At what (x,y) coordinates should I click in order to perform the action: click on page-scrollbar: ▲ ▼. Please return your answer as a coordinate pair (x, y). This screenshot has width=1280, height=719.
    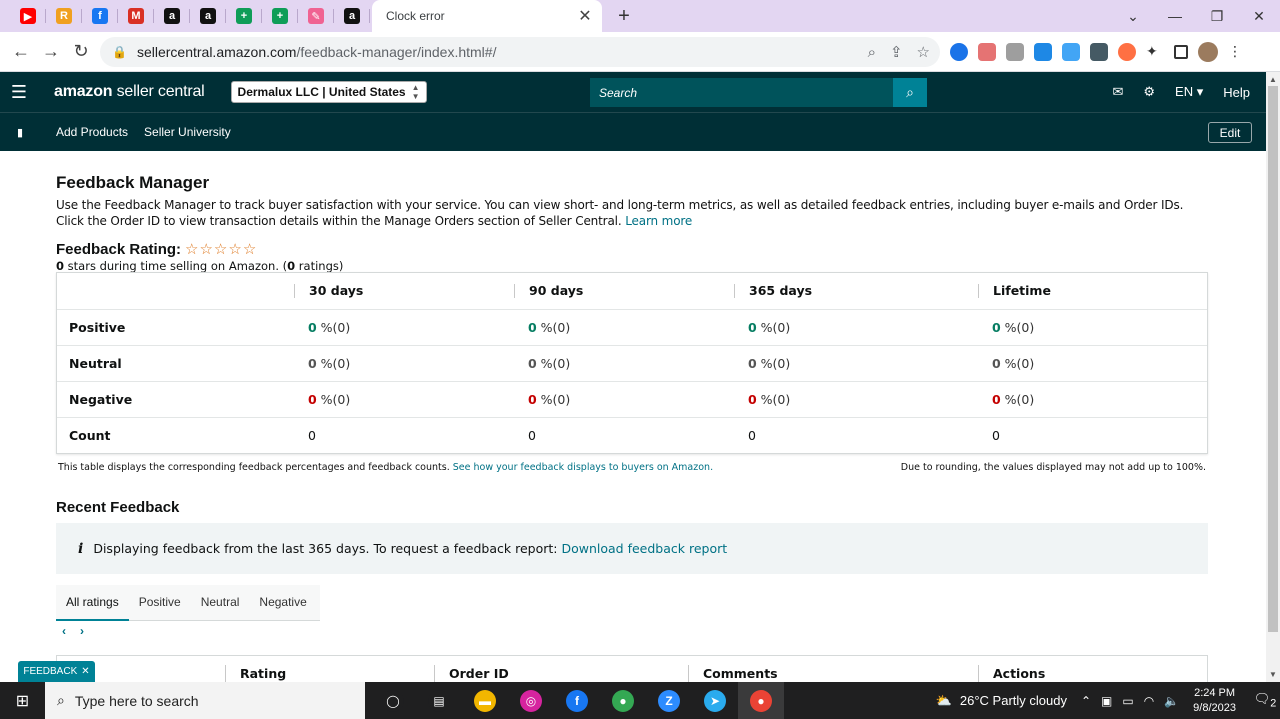
    Looking at the image, I should click on (1273, 377).